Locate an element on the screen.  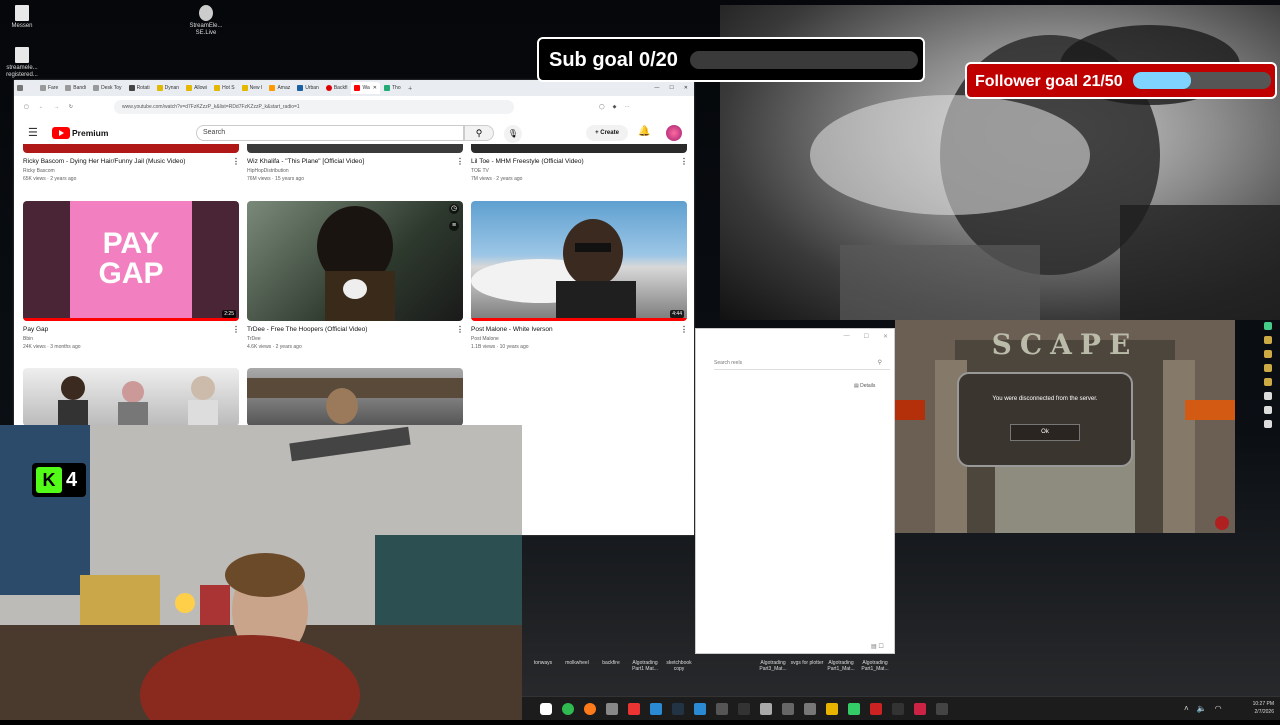
video-channel: TrDee is located at coordinates (349, 339).